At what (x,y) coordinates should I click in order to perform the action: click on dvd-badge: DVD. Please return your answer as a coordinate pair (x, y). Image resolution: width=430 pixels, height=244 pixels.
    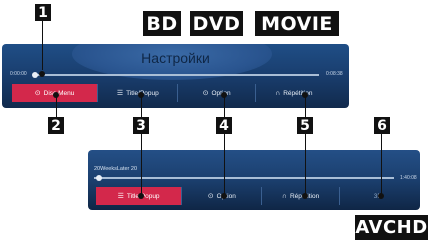
    Looking at the image, I should click on (216, 23).